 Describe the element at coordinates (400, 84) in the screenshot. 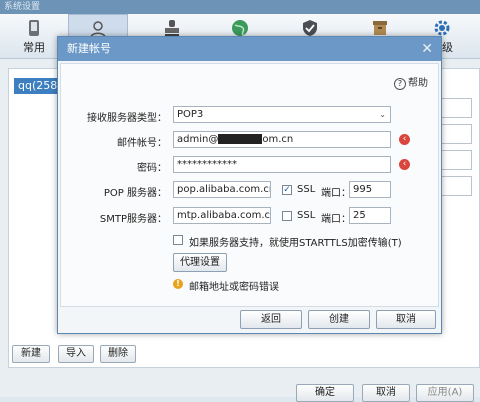

I see `question-icon: ?` at that location.